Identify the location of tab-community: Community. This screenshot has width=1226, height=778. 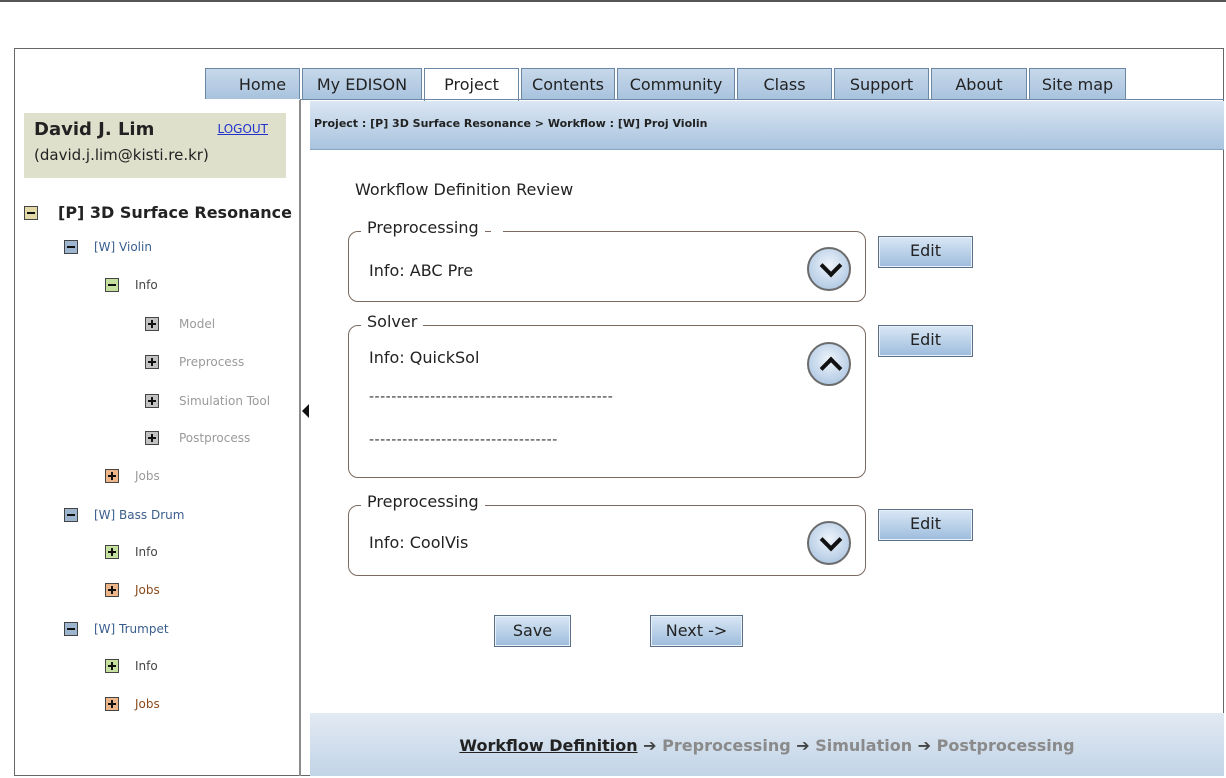
(676, 83).